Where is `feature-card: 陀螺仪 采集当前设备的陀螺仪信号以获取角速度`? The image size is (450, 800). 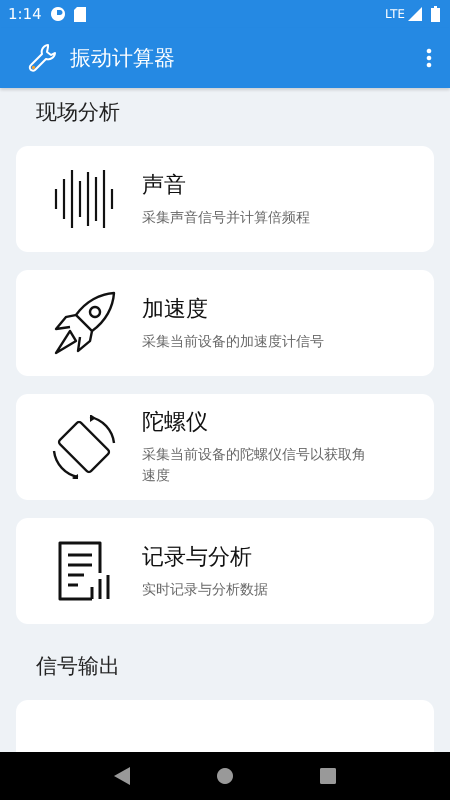 feature-card: 陀螺仪 采集当前设备的陀螺仪信号以获取角速度 is located at coordinates (225, 447).